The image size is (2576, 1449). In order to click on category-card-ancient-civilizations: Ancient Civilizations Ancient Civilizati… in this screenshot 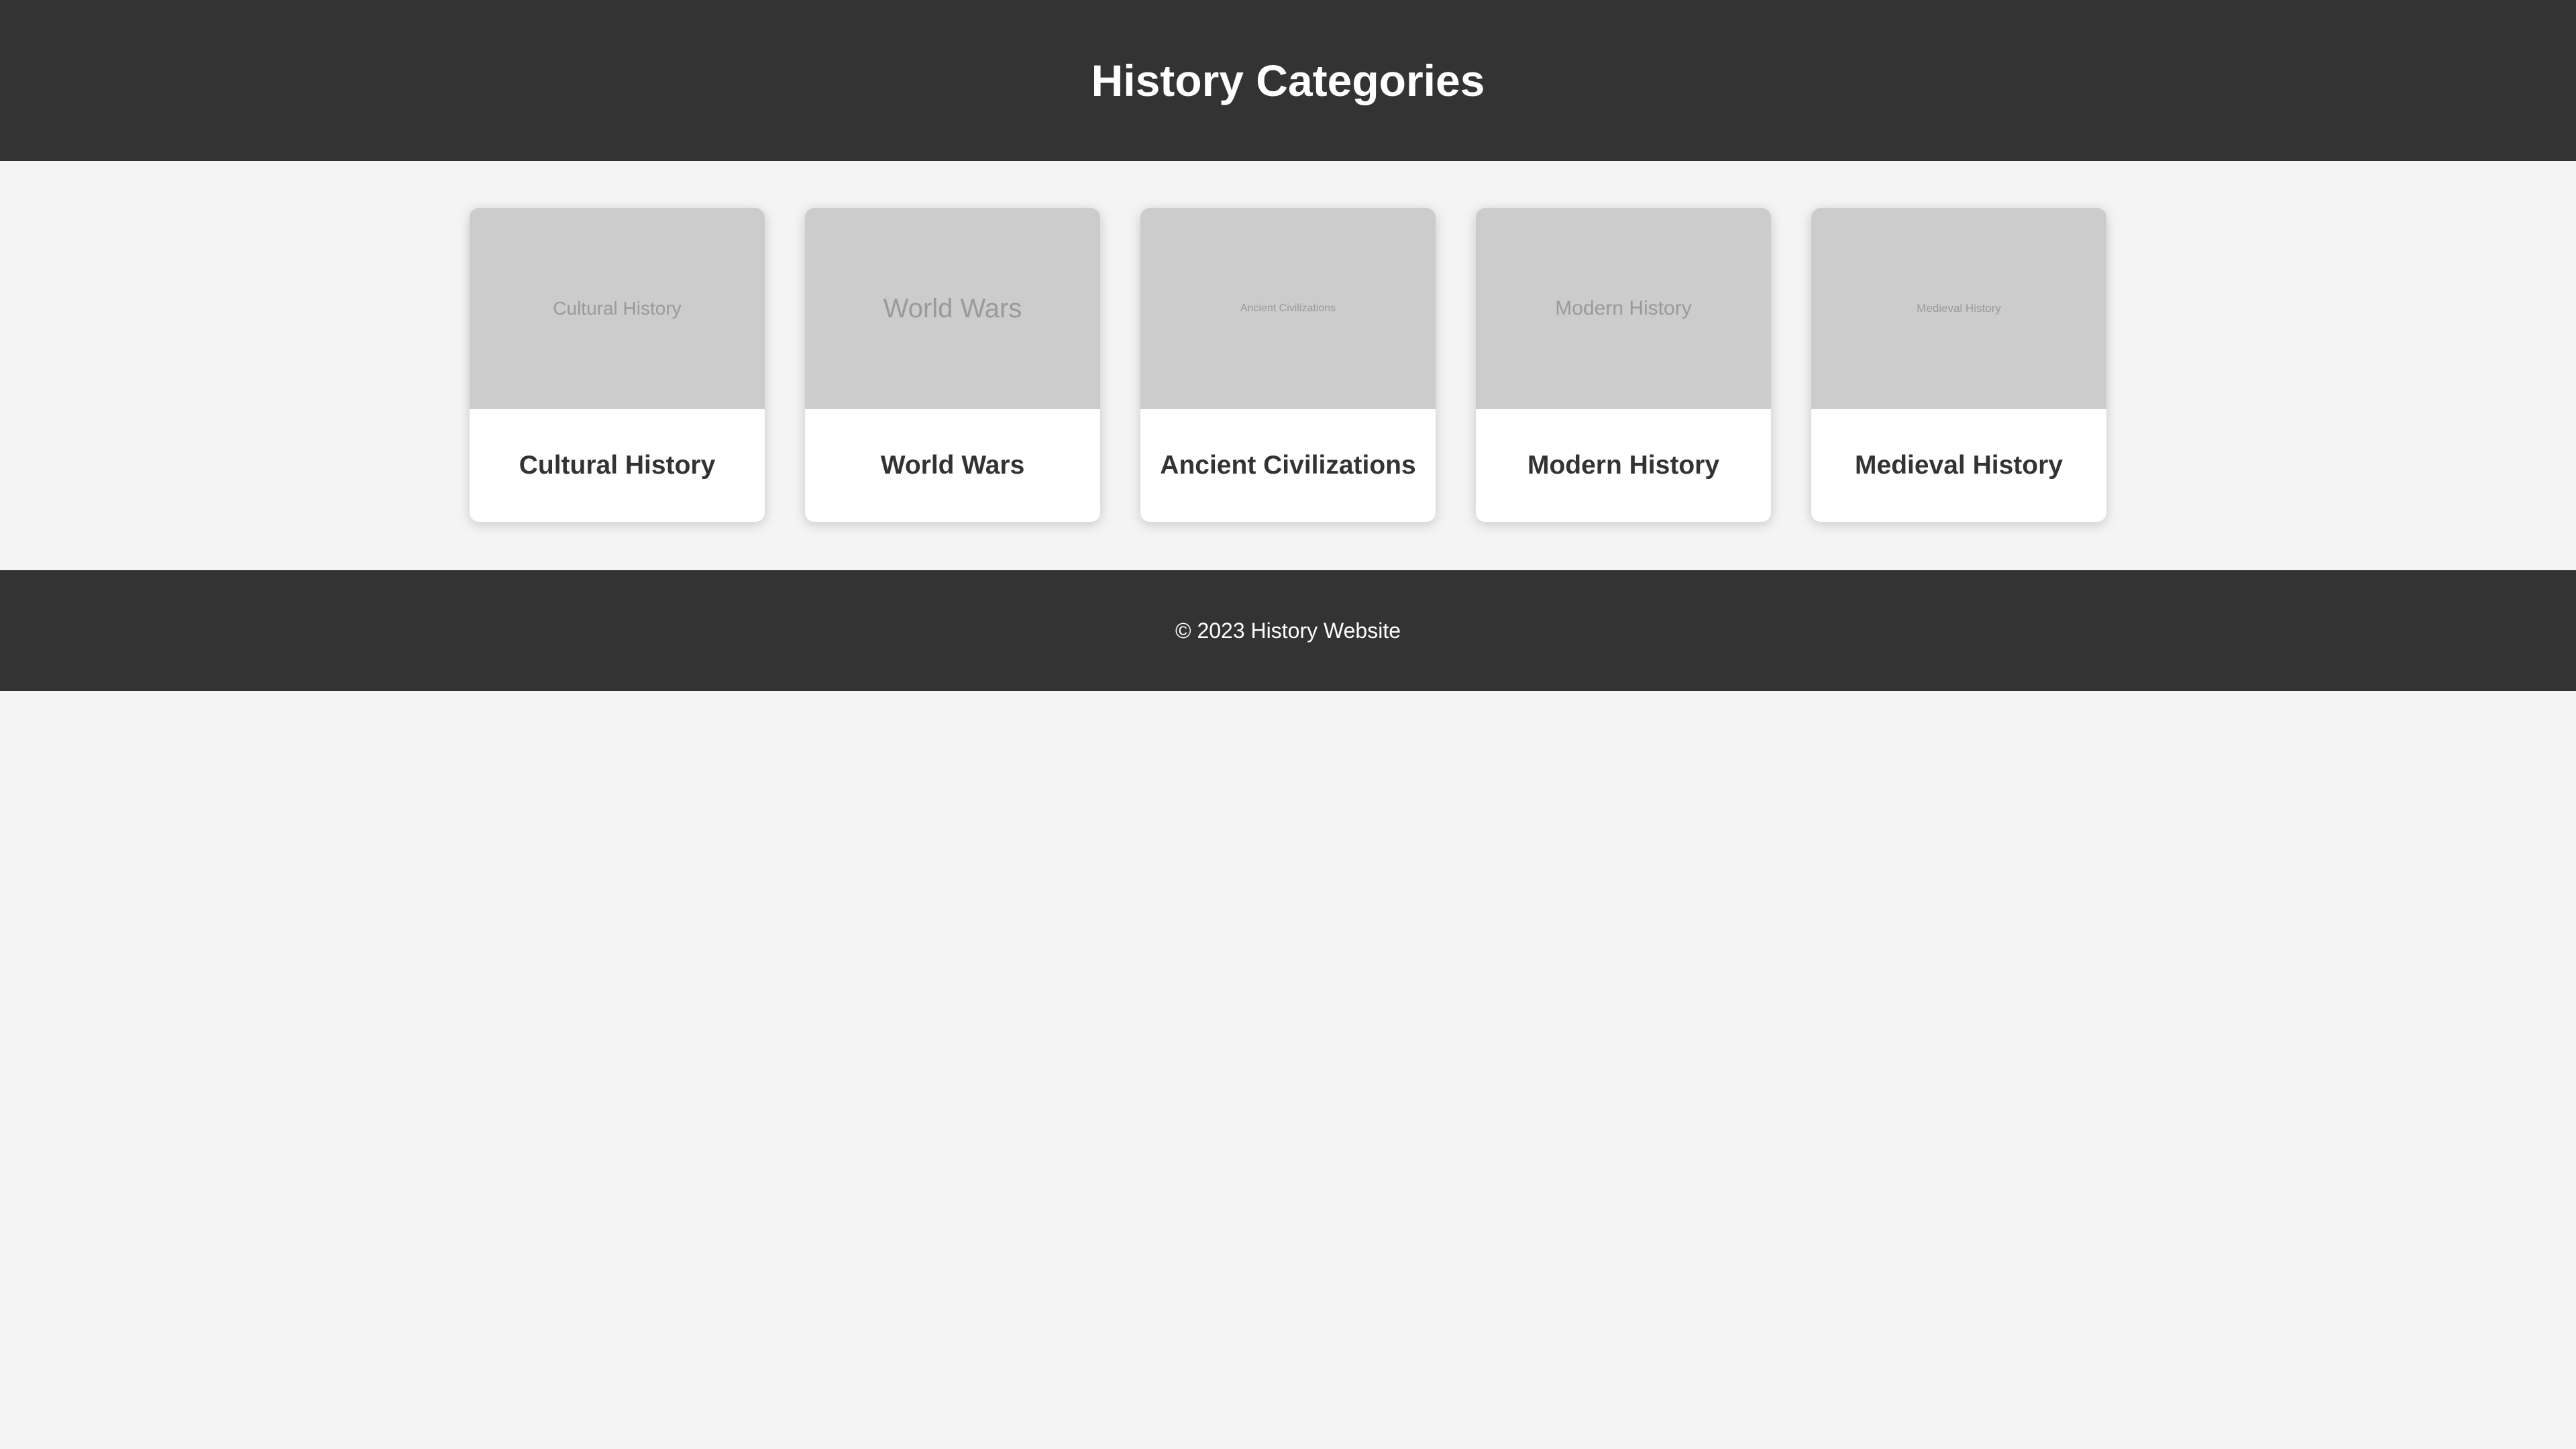, I will do `click(1288, 365)`.